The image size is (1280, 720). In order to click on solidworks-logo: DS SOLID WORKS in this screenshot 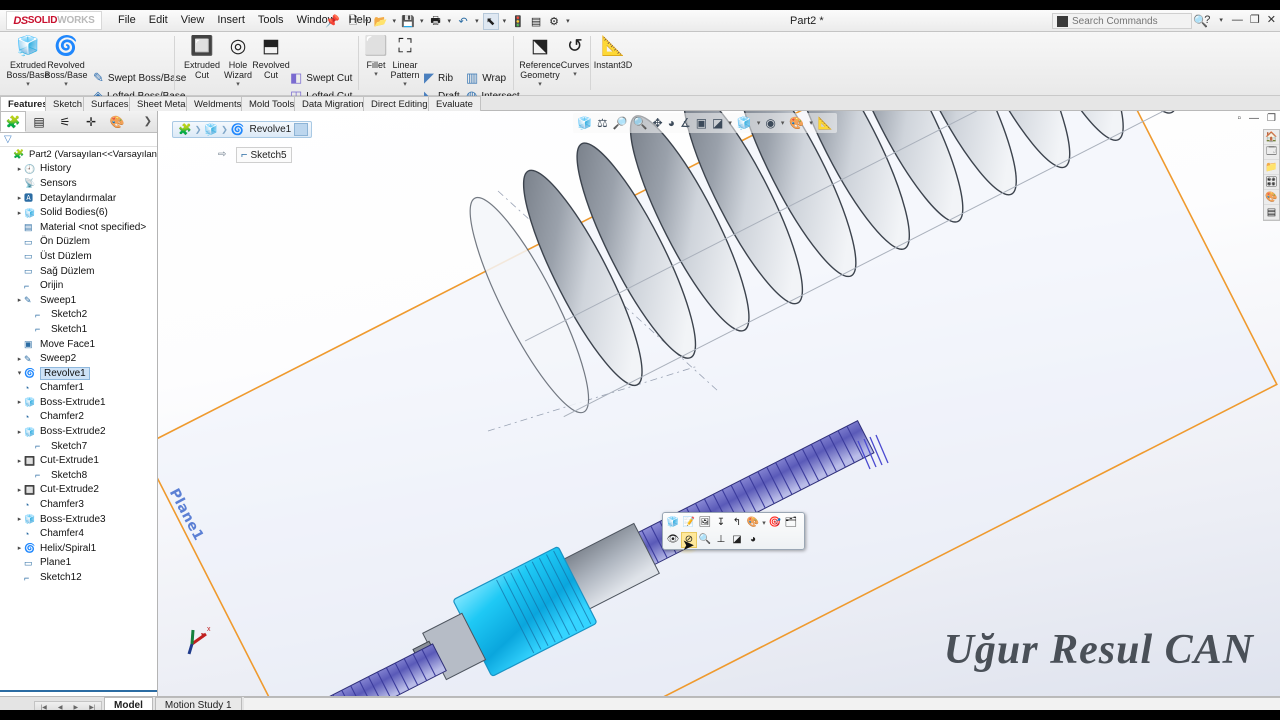, I will do `click(54, 20)`.